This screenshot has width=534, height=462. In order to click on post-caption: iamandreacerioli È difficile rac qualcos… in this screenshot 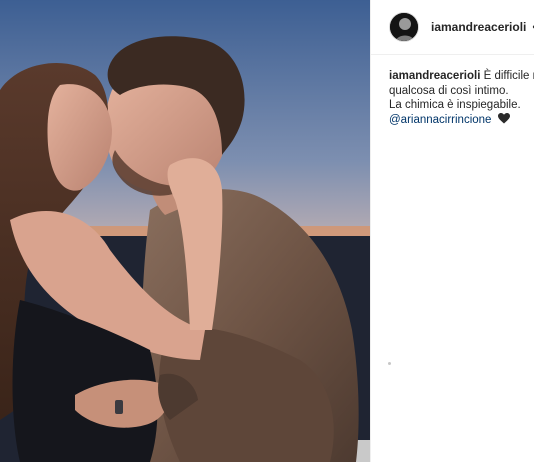, I will do `click(452, 91)`.